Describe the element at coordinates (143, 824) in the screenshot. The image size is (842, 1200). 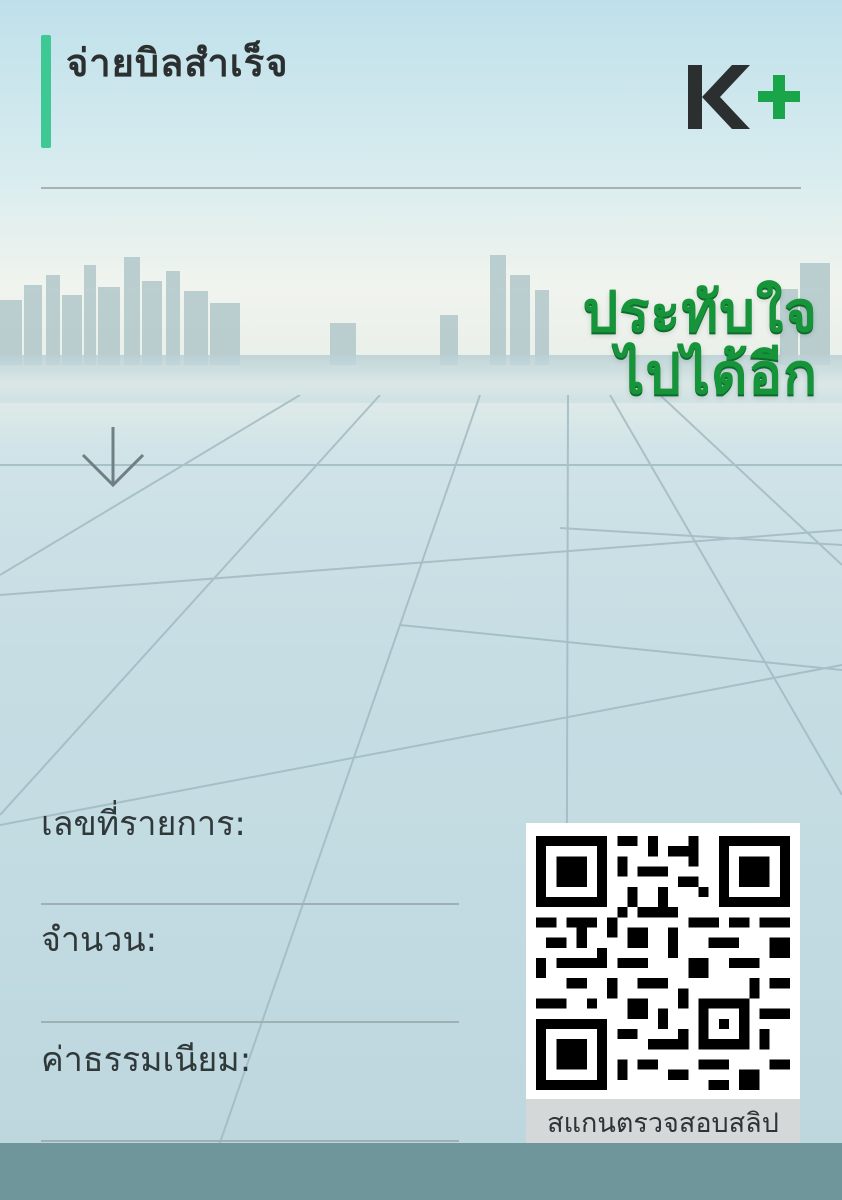
I see `transaction-id-label: เลขที่รายการ:` at that location.